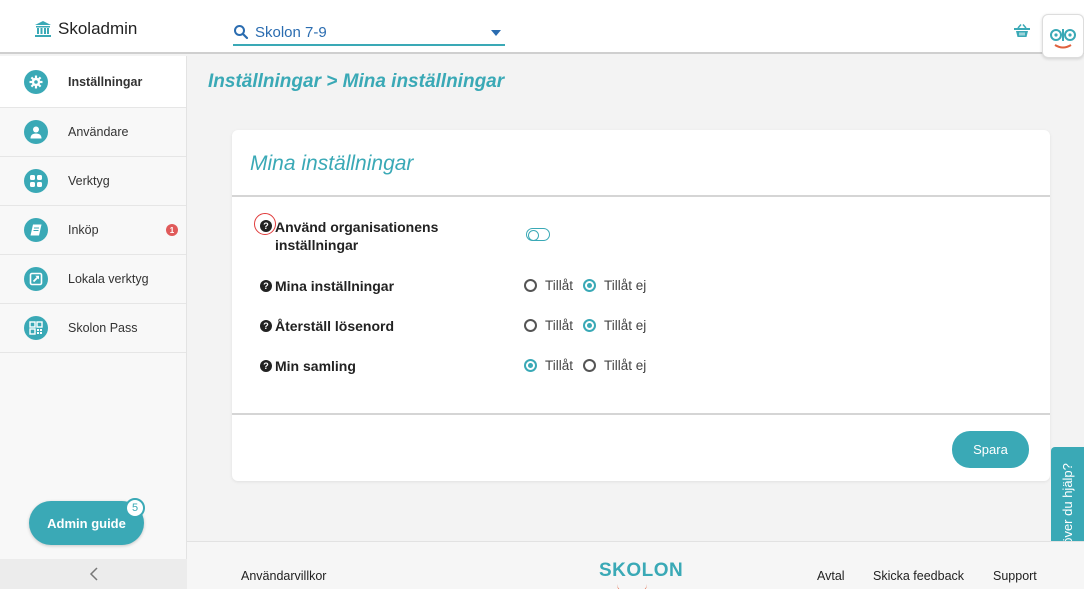  What do you see at coordinates (1063, 39) in the screenshot?
I see `skolon-face-icon` at bounding box center [1063, 39].